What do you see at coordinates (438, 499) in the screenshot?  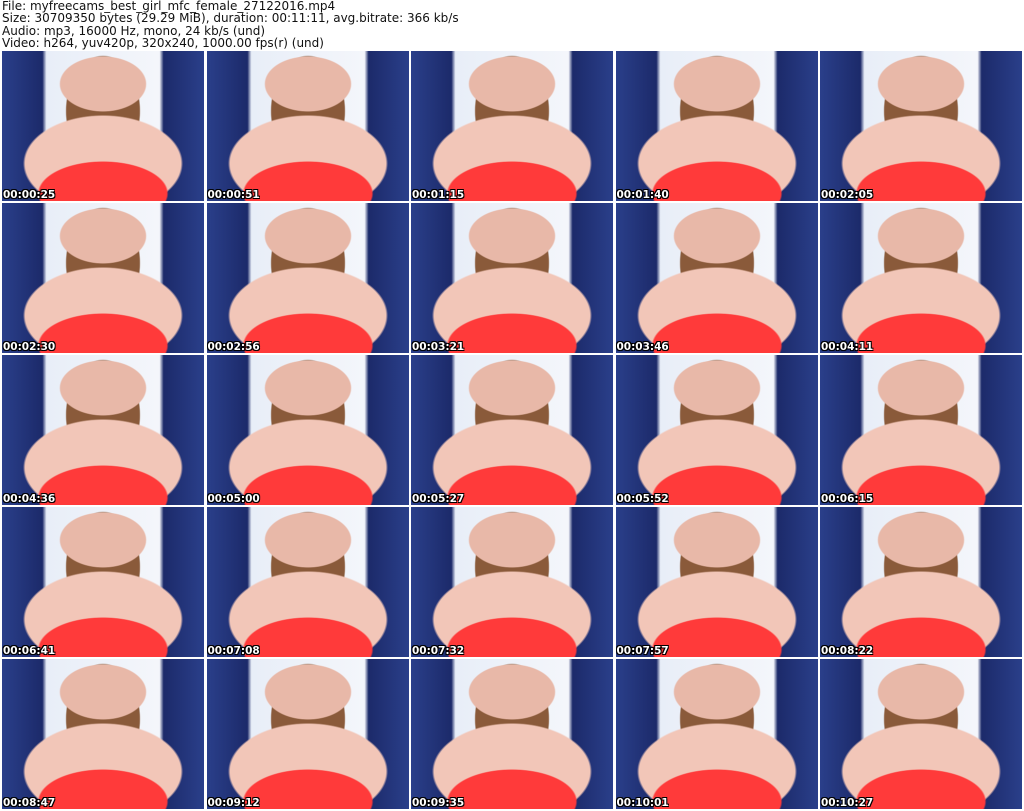 I see `timestamp-label: 00:05:27` at bounding box center [438, 499].